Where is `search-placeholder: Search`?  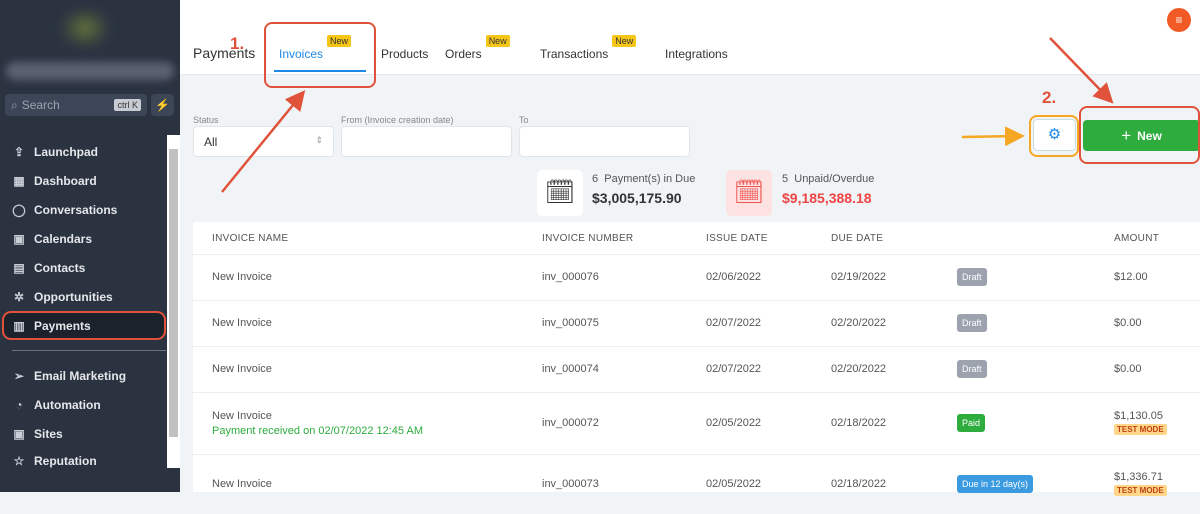
search-placeholder: Search is located at coordinates (40, 105).